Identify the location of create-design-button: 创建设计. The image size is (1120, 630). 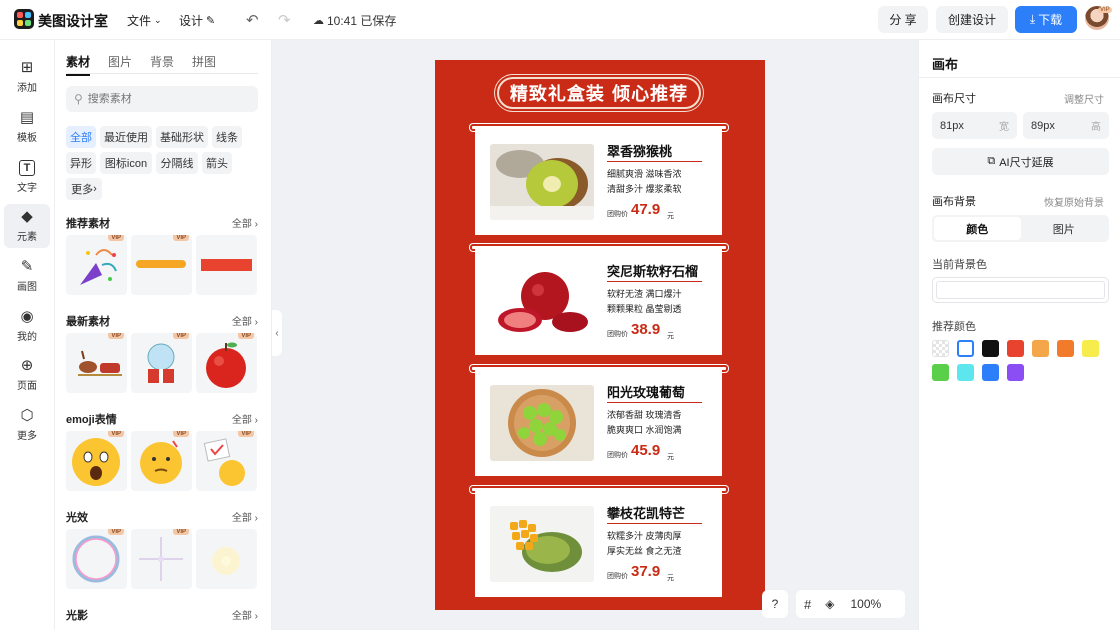
(972, 19).